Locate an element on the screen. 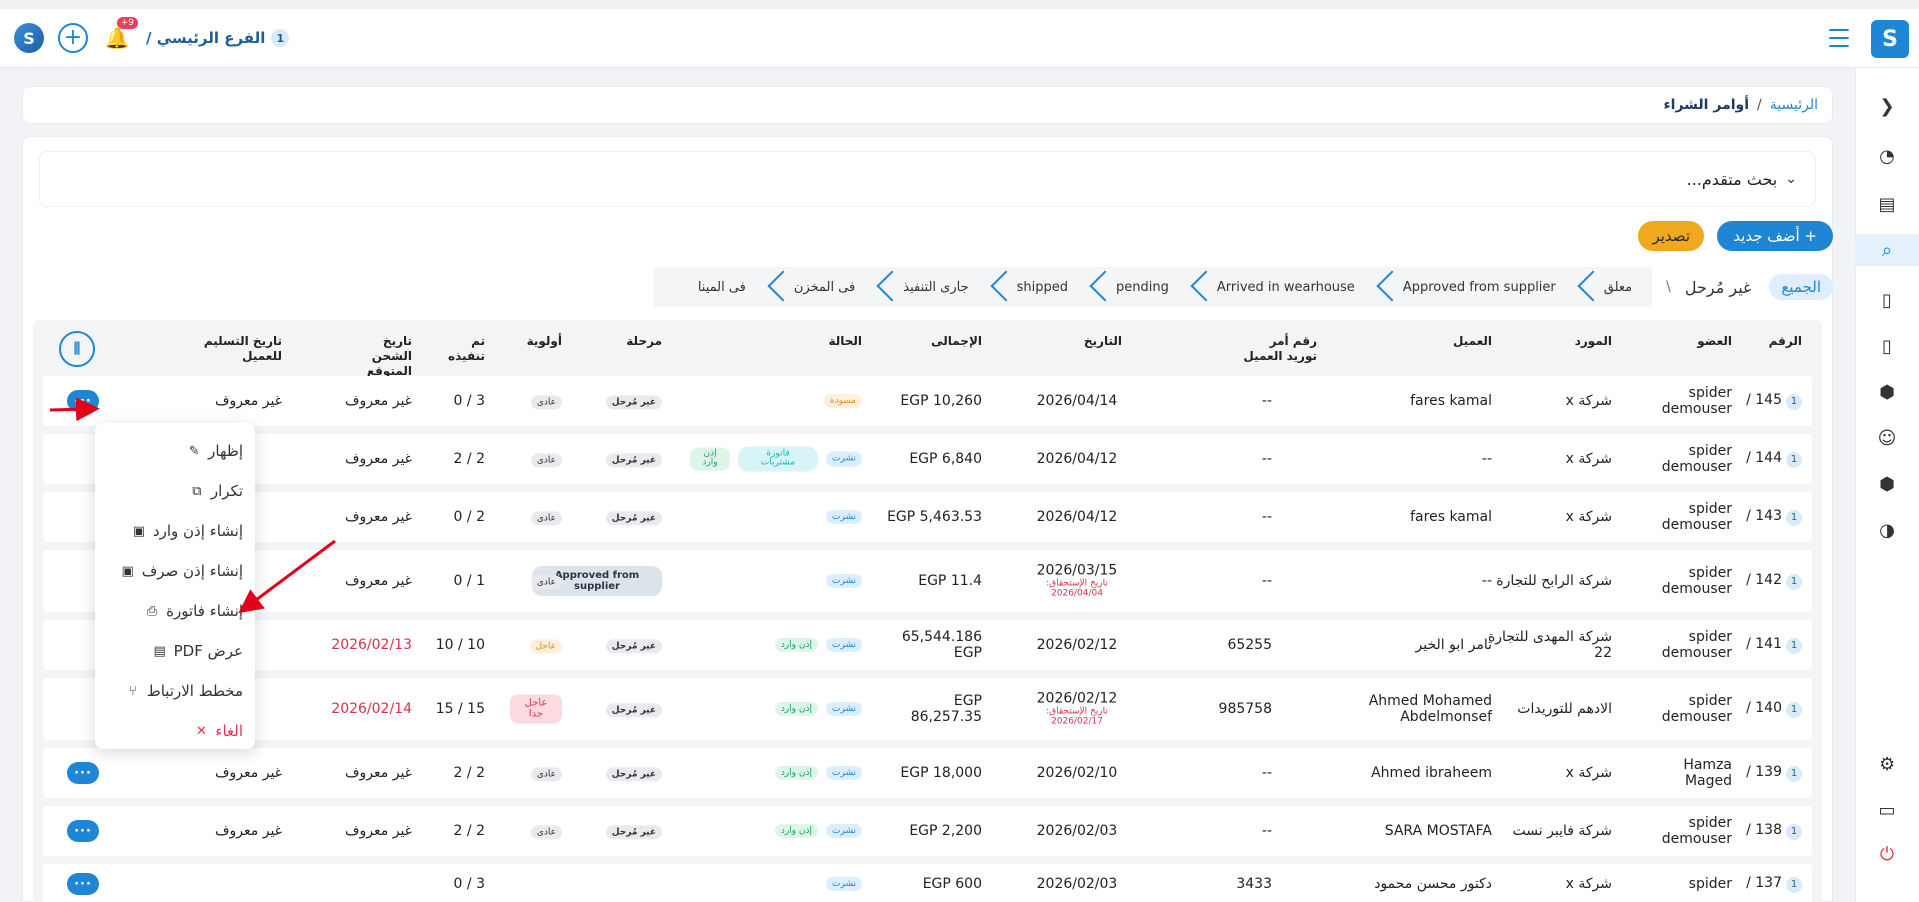  stage-cell: غير مُرحل is located at coordinates (633, 401).